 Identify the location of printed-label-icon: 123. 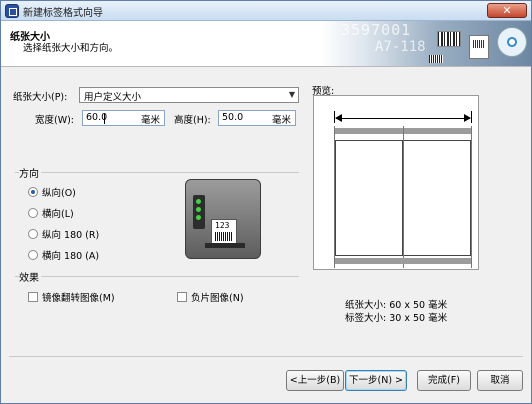
(224, 232).